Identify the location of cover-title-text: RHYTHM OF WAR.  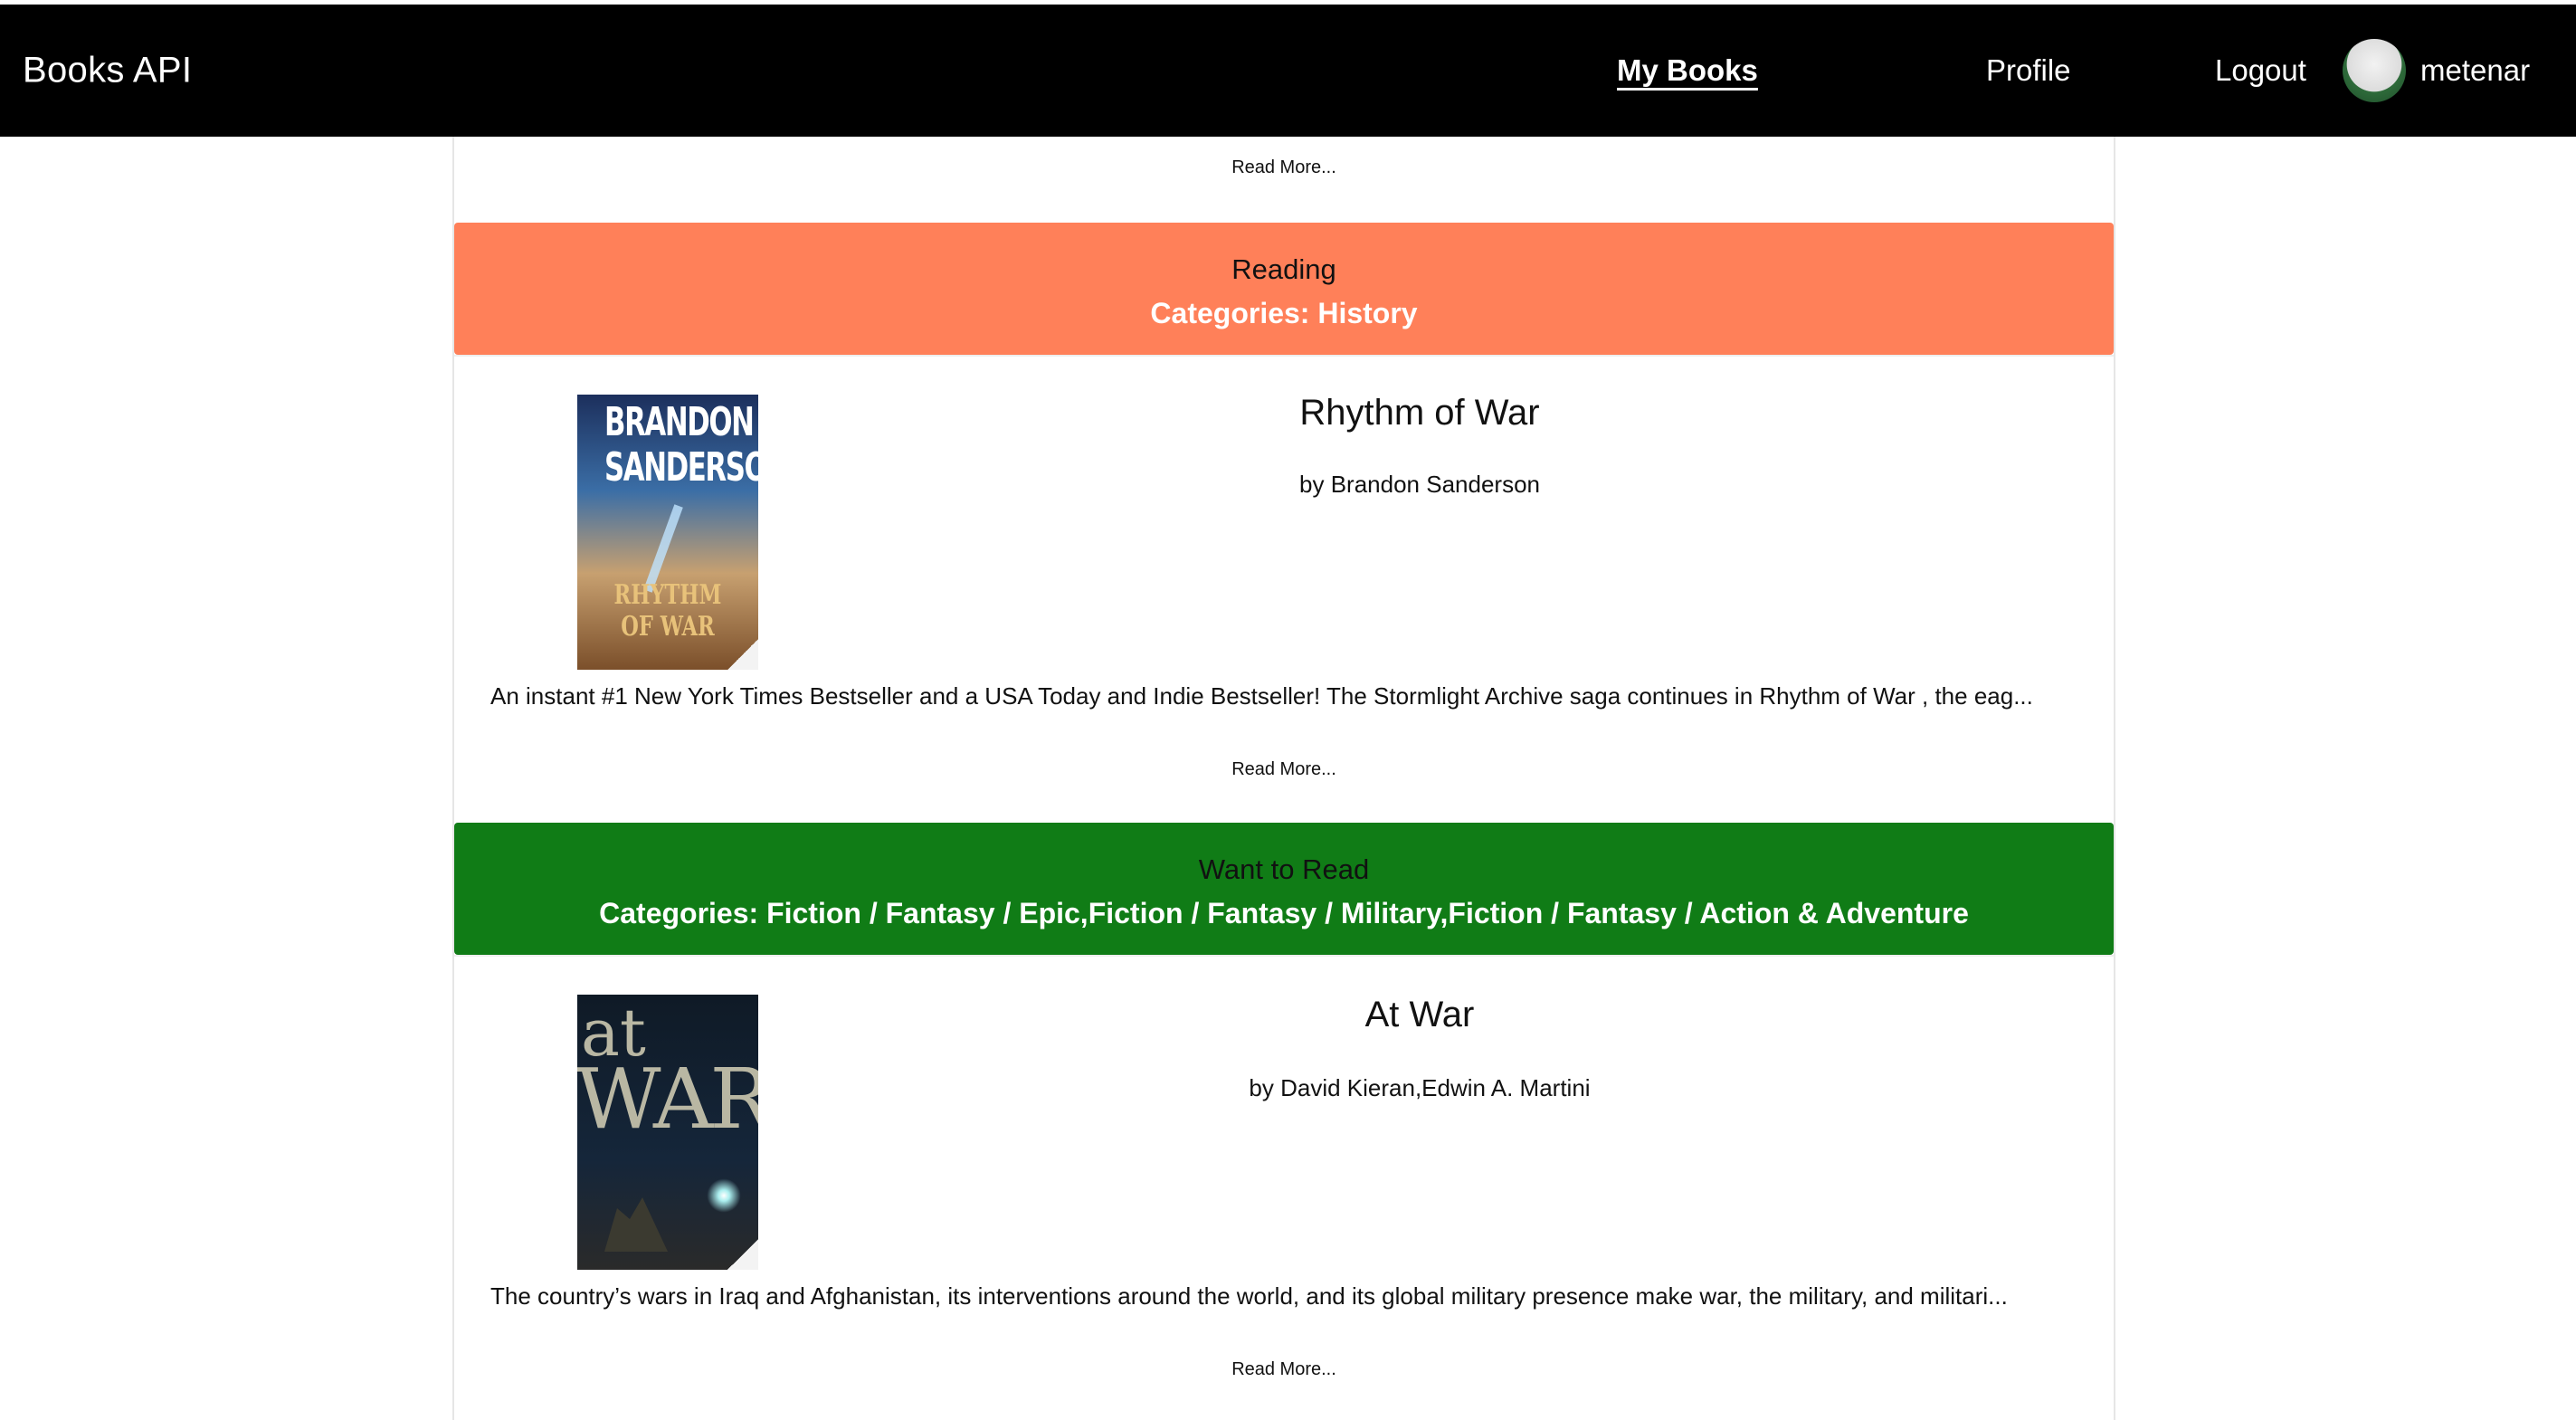
(667, 611).